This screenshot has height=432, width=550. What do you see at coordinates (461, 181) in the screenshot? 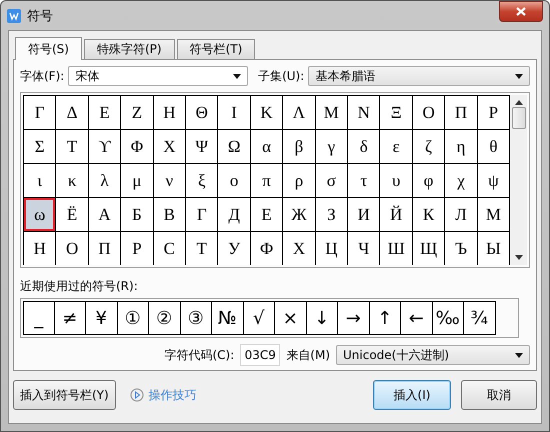
I see `symbol-cell: χ` at bounding box center [461, 181].